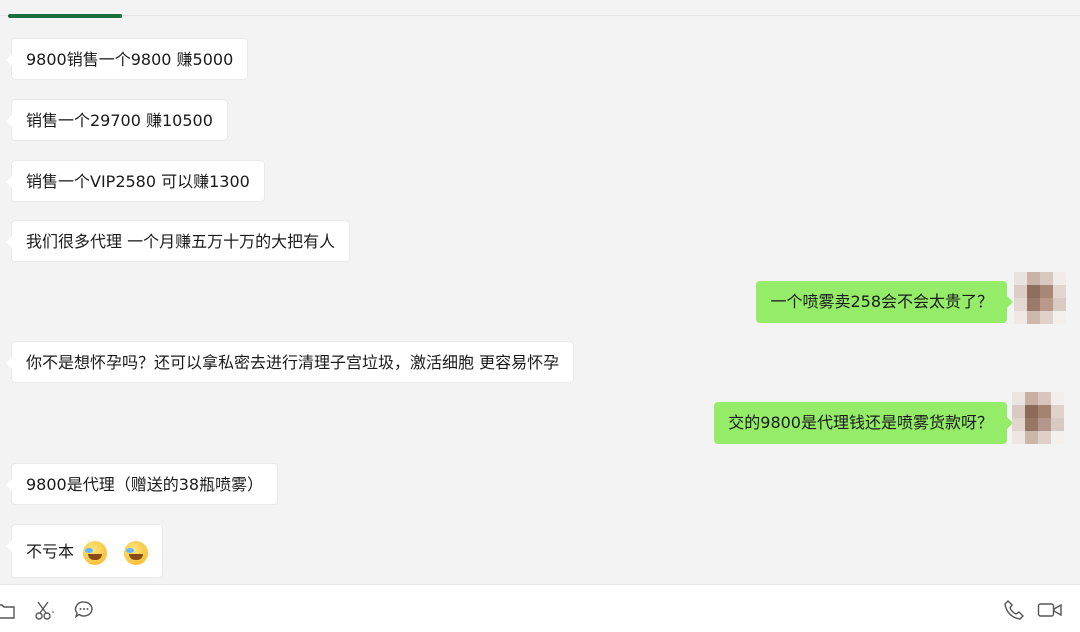 This screenshot has height=632, width=1080. What do you see at coordinates (540, 8) in the screenshot?
I see `chat-header-strip` at bounding box center [540, 8].